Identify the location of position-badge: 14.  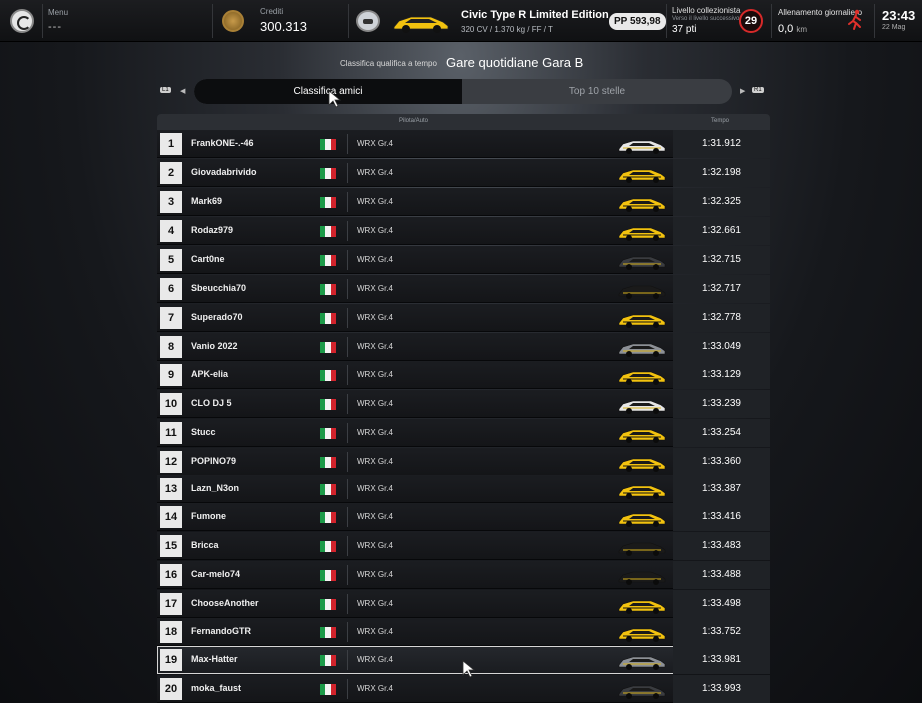
(171, 517).